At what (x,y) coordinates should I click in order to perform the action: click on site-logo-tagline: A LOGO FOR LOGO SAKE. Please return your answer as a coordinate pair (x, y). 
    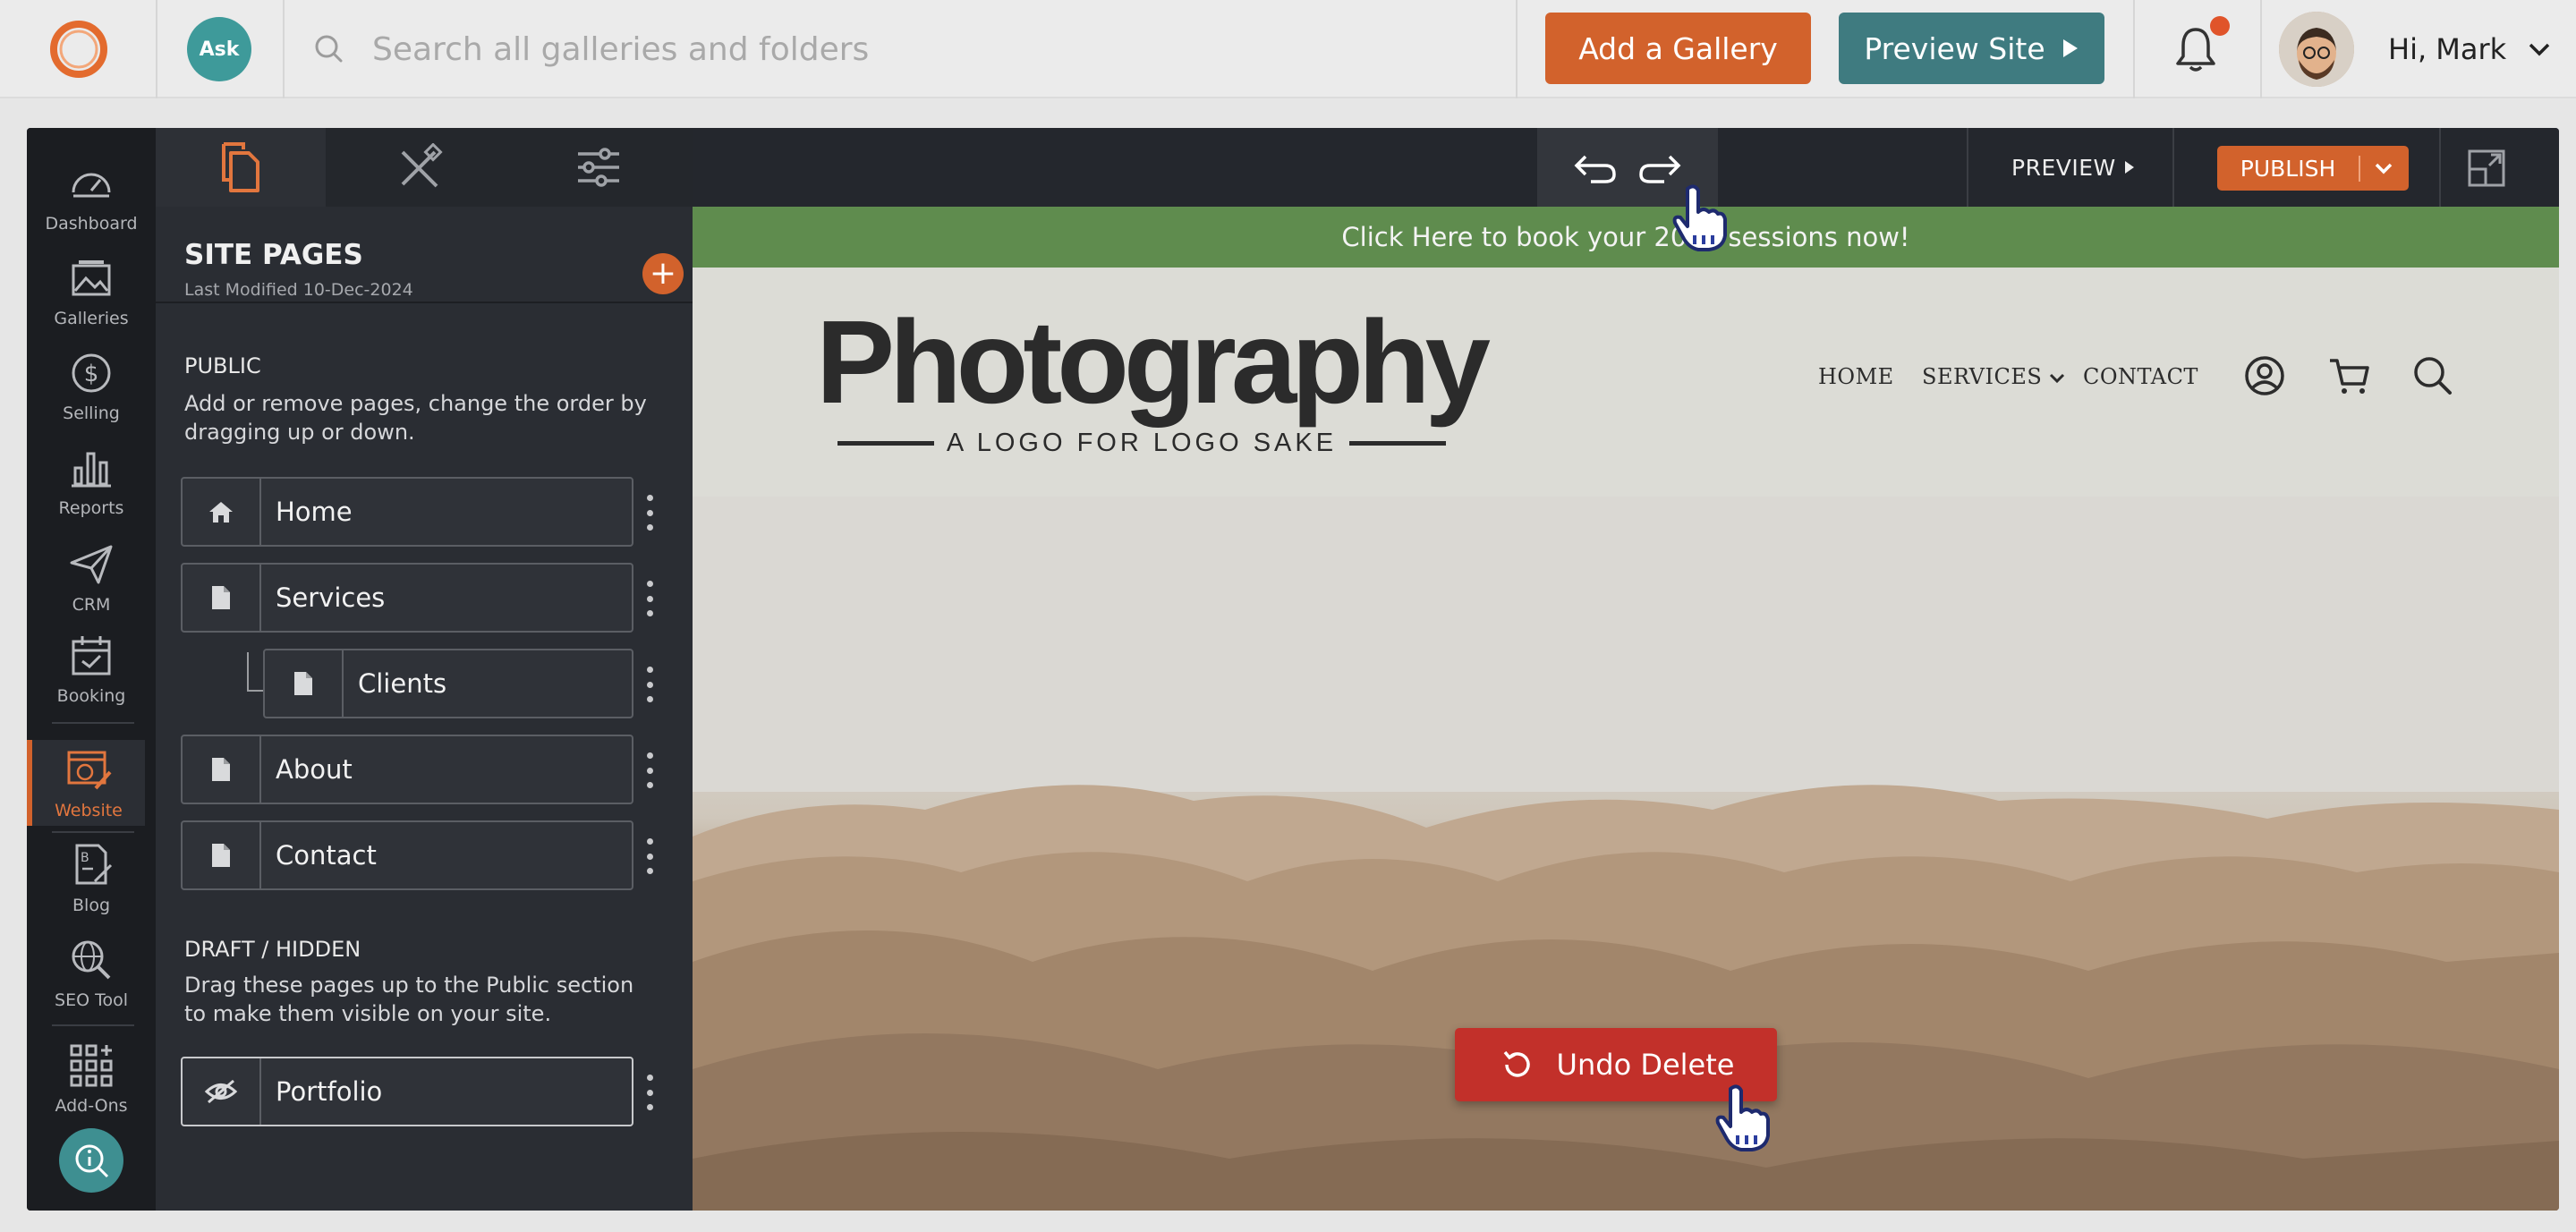
    Looking at the image, I should click on (1141, 444).